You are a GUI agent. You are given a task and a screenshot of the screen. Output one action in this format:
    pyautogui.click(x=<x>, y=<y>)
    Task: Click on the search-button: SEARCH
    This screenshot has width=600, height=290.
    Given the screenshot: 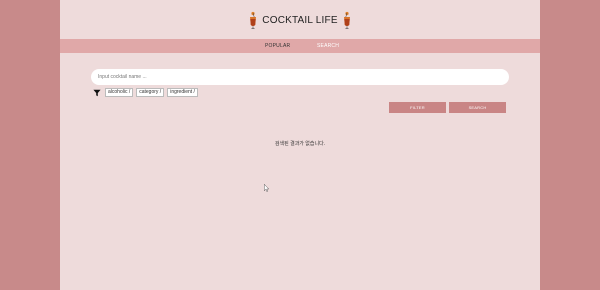 What is the action you would take?
    pyautogui.click(x=477, y=107)
    